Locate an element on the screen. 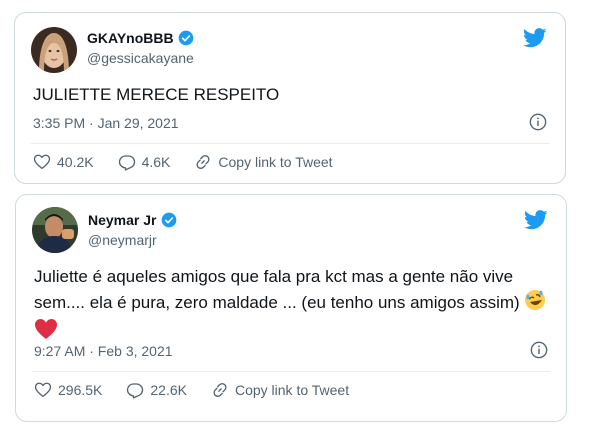  tweet-timestamp: 3:35 PM · Jan 29, 2021 is located at coordinates (106, 123).